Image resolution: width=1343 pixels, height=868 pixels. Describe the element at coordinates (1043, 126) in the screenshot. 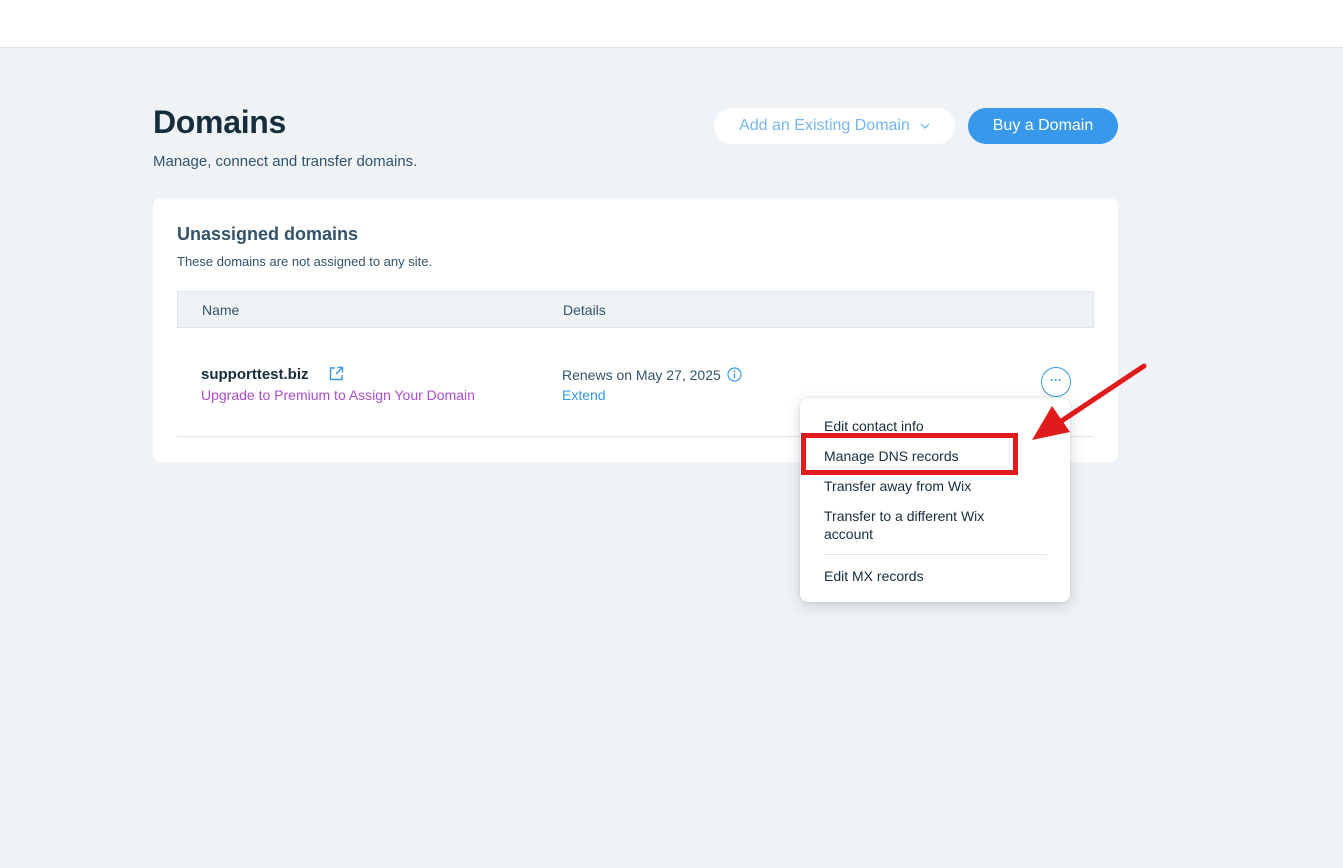

I see `buy-domain-button: Buy a Domain` at that location.